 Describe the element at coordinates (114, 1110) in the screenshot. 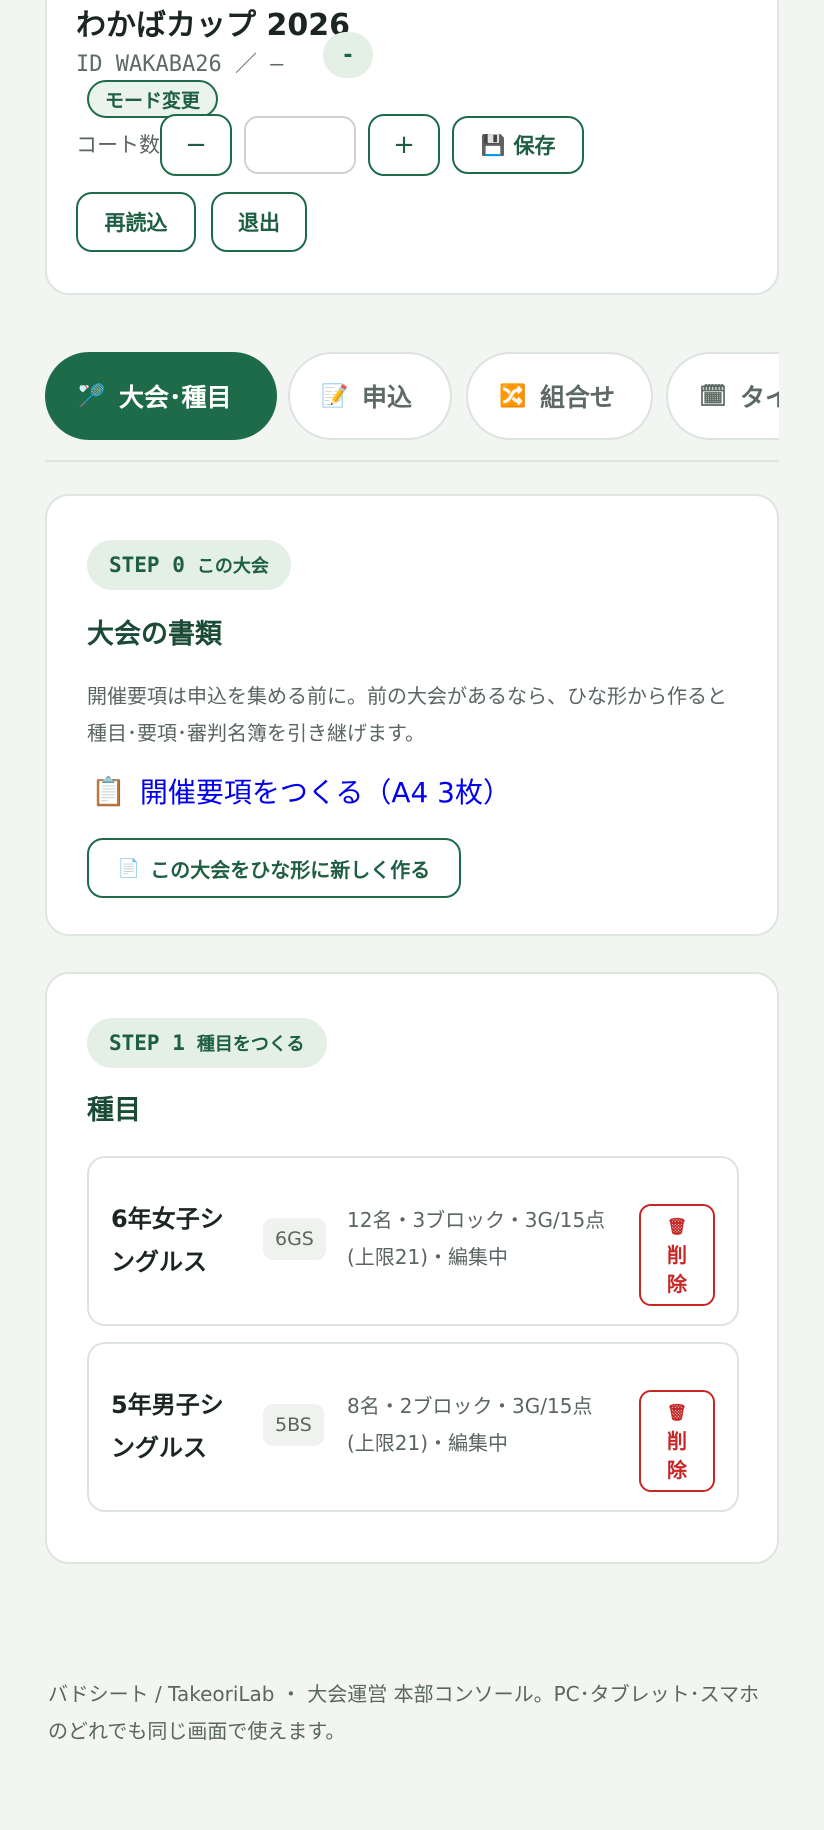

I see `section-title: 種目` at that location.